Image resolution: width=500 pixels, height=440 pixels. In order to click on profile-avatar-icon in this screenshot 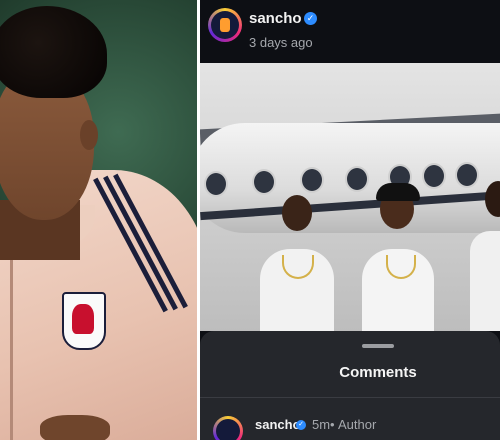, I will do `click(225, 25)`.